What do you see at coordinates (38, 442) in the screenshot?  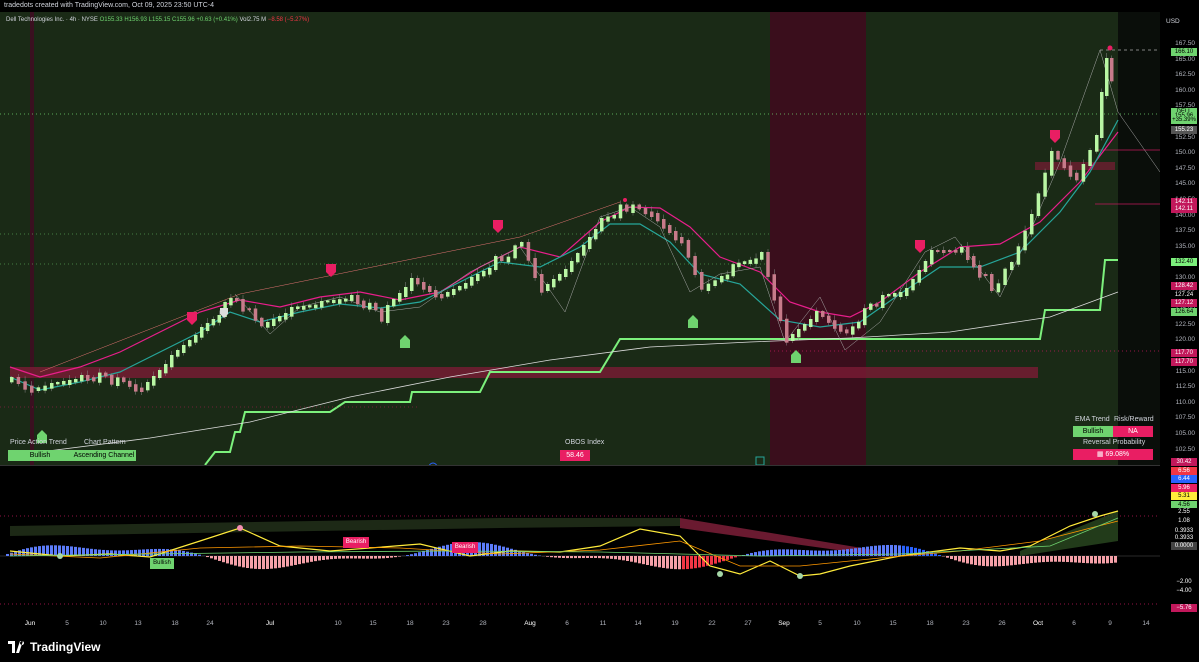 I see `price-action-title: Price Action Trend` at bounding box center [38, 442].